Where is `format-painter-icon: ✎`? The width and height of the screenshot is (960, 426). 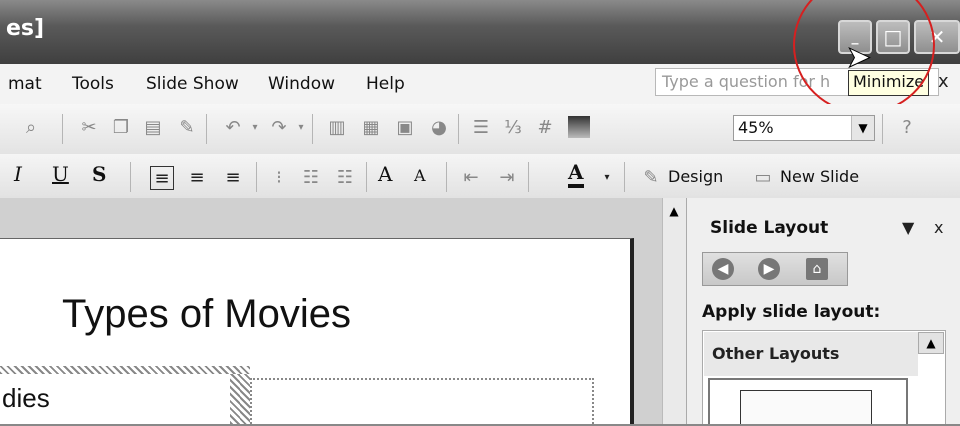 format-painter-icon: ✎ is located at coordinates (187, 127).